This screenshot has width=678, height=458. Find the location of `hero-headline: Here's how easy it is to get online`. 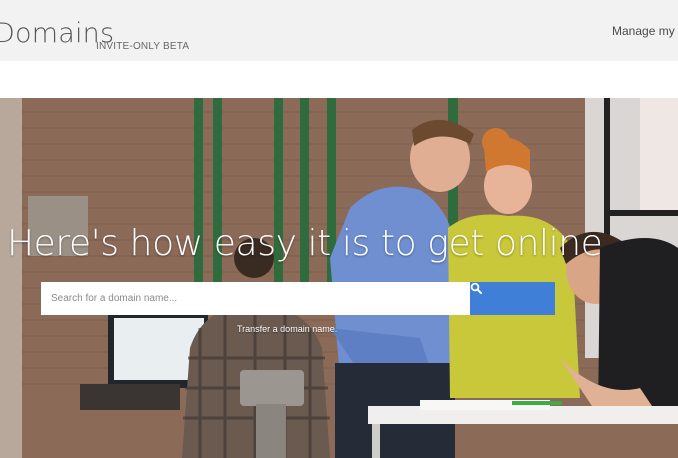

hero-headline: Here's how easy it is to get online is located at coordinates (305, 243).